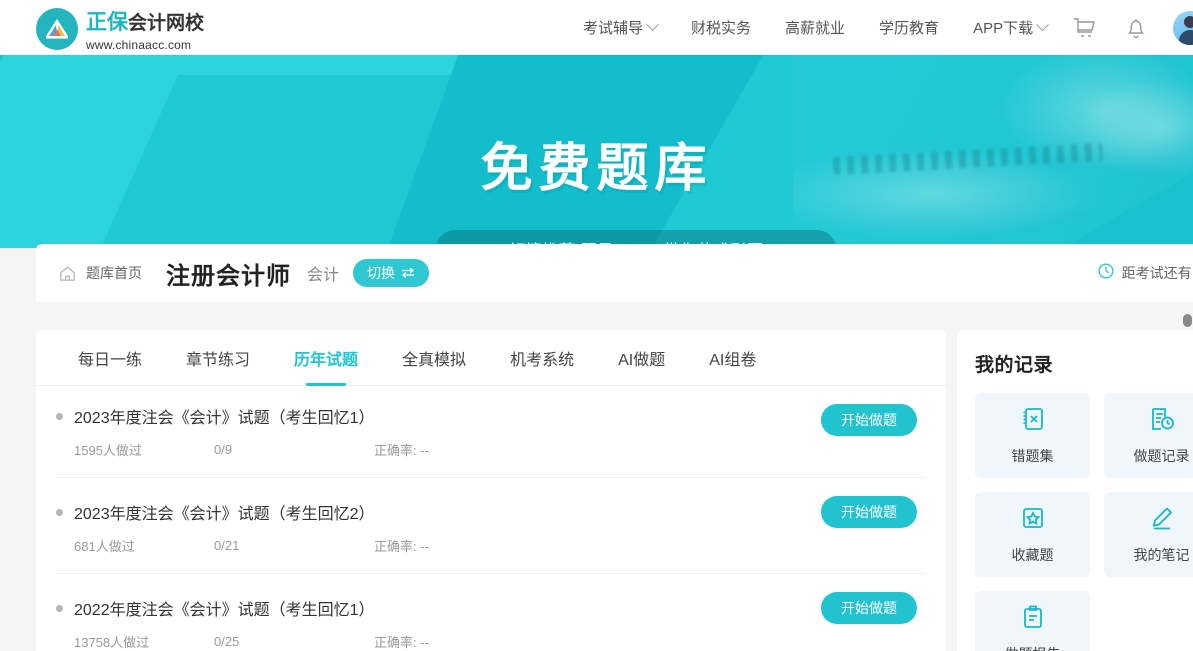 The width and height of the screenshot is (1193, 651). What do you see at coordinates (227, 545) in the screenshot?
I see `progress-count: 0/21` at bounding box center [227, 545].